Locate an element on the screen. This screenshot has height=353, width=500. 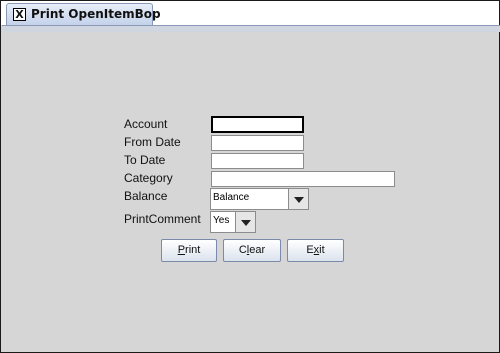
tab-print-openitembop: X Print OpenItemBop is located at coordinates (83, 14).